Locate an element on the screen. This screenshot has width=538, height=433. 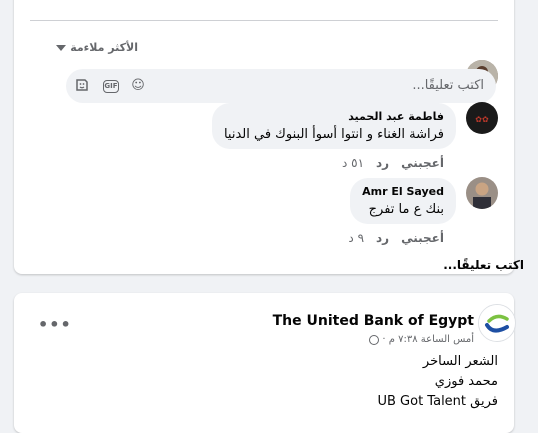
post-line-2: محمد فوزي is located at coordinates (466, 381).